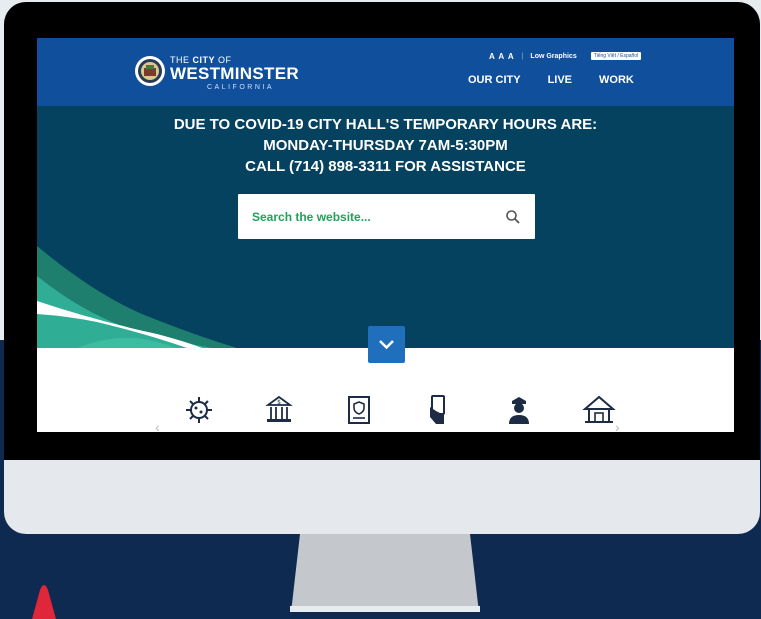 This screenshot has width=761, height=619. What do you see at coordinates (494, 80) in the screenshot?
I see `nav-item-our-city: OUR CITY` at bounding box center [494, 80].